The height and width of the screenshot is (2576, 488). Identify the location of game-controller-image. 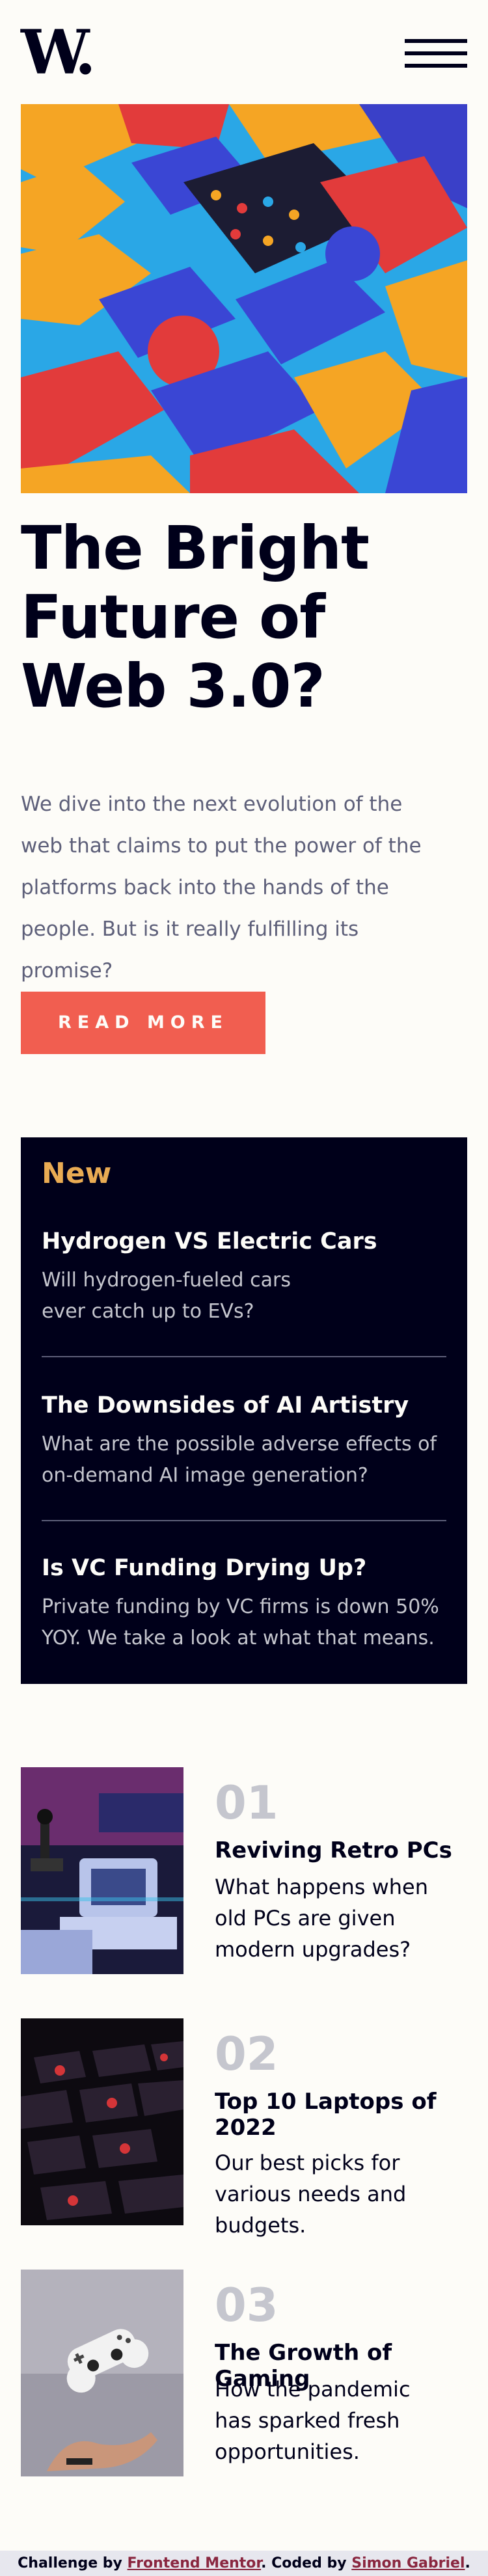
(102, 2373).